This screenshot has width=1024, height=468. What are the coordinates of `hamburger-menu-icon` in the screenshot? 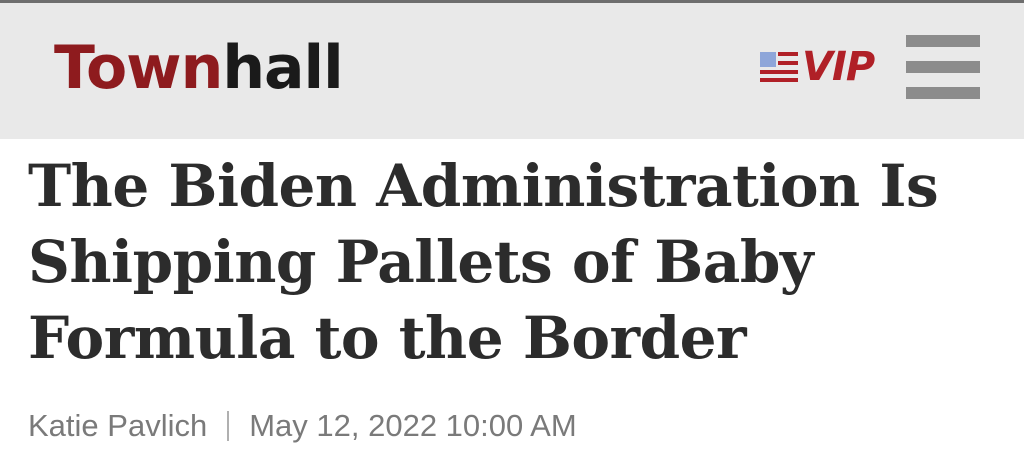 It's located at (943, 67).